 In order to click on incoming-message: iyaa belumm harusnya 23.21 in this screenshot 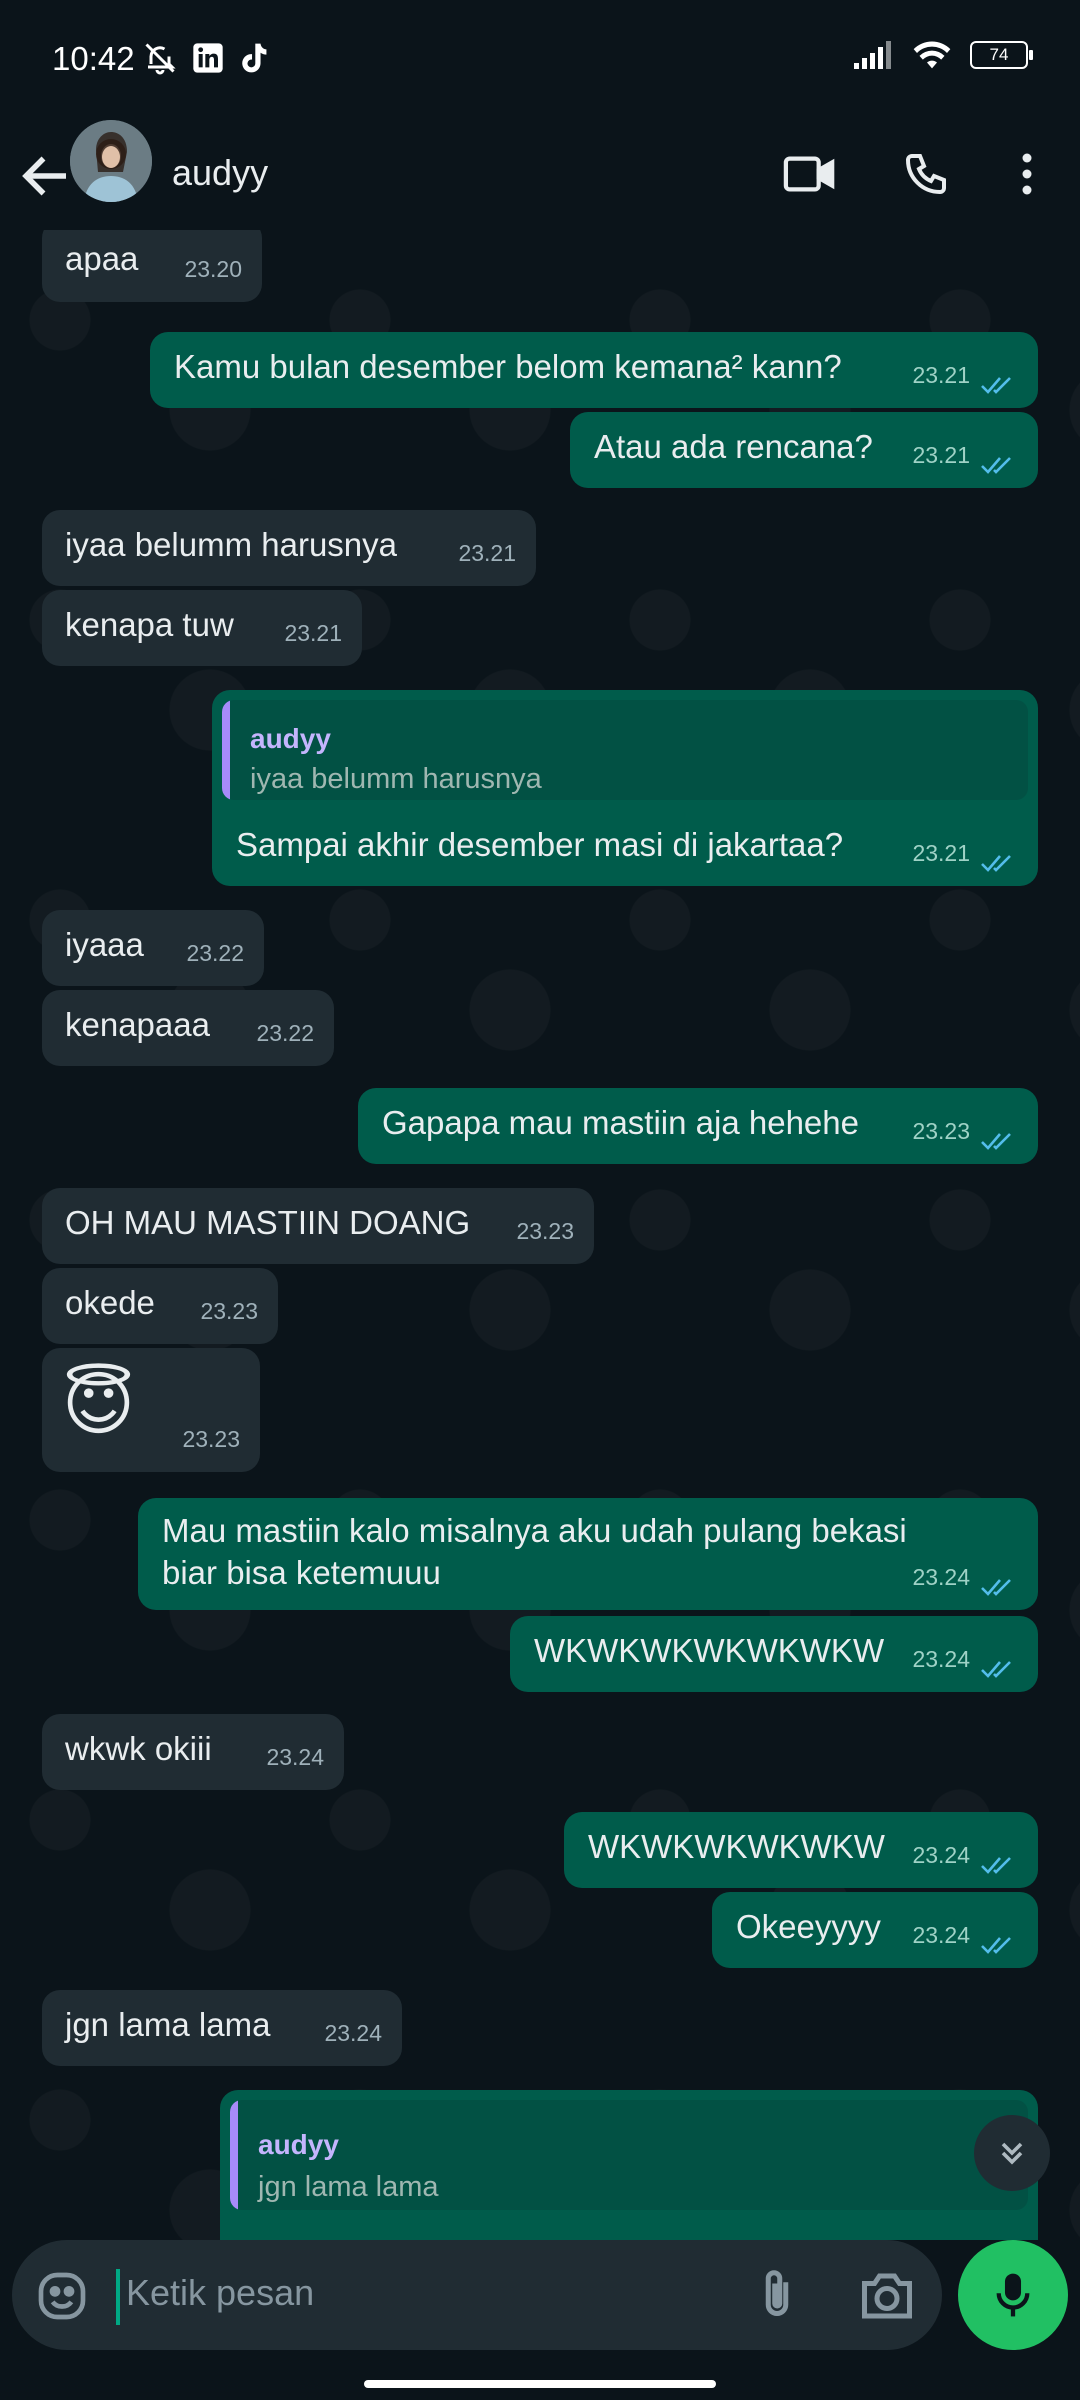, I will do `click(289, 548)`.